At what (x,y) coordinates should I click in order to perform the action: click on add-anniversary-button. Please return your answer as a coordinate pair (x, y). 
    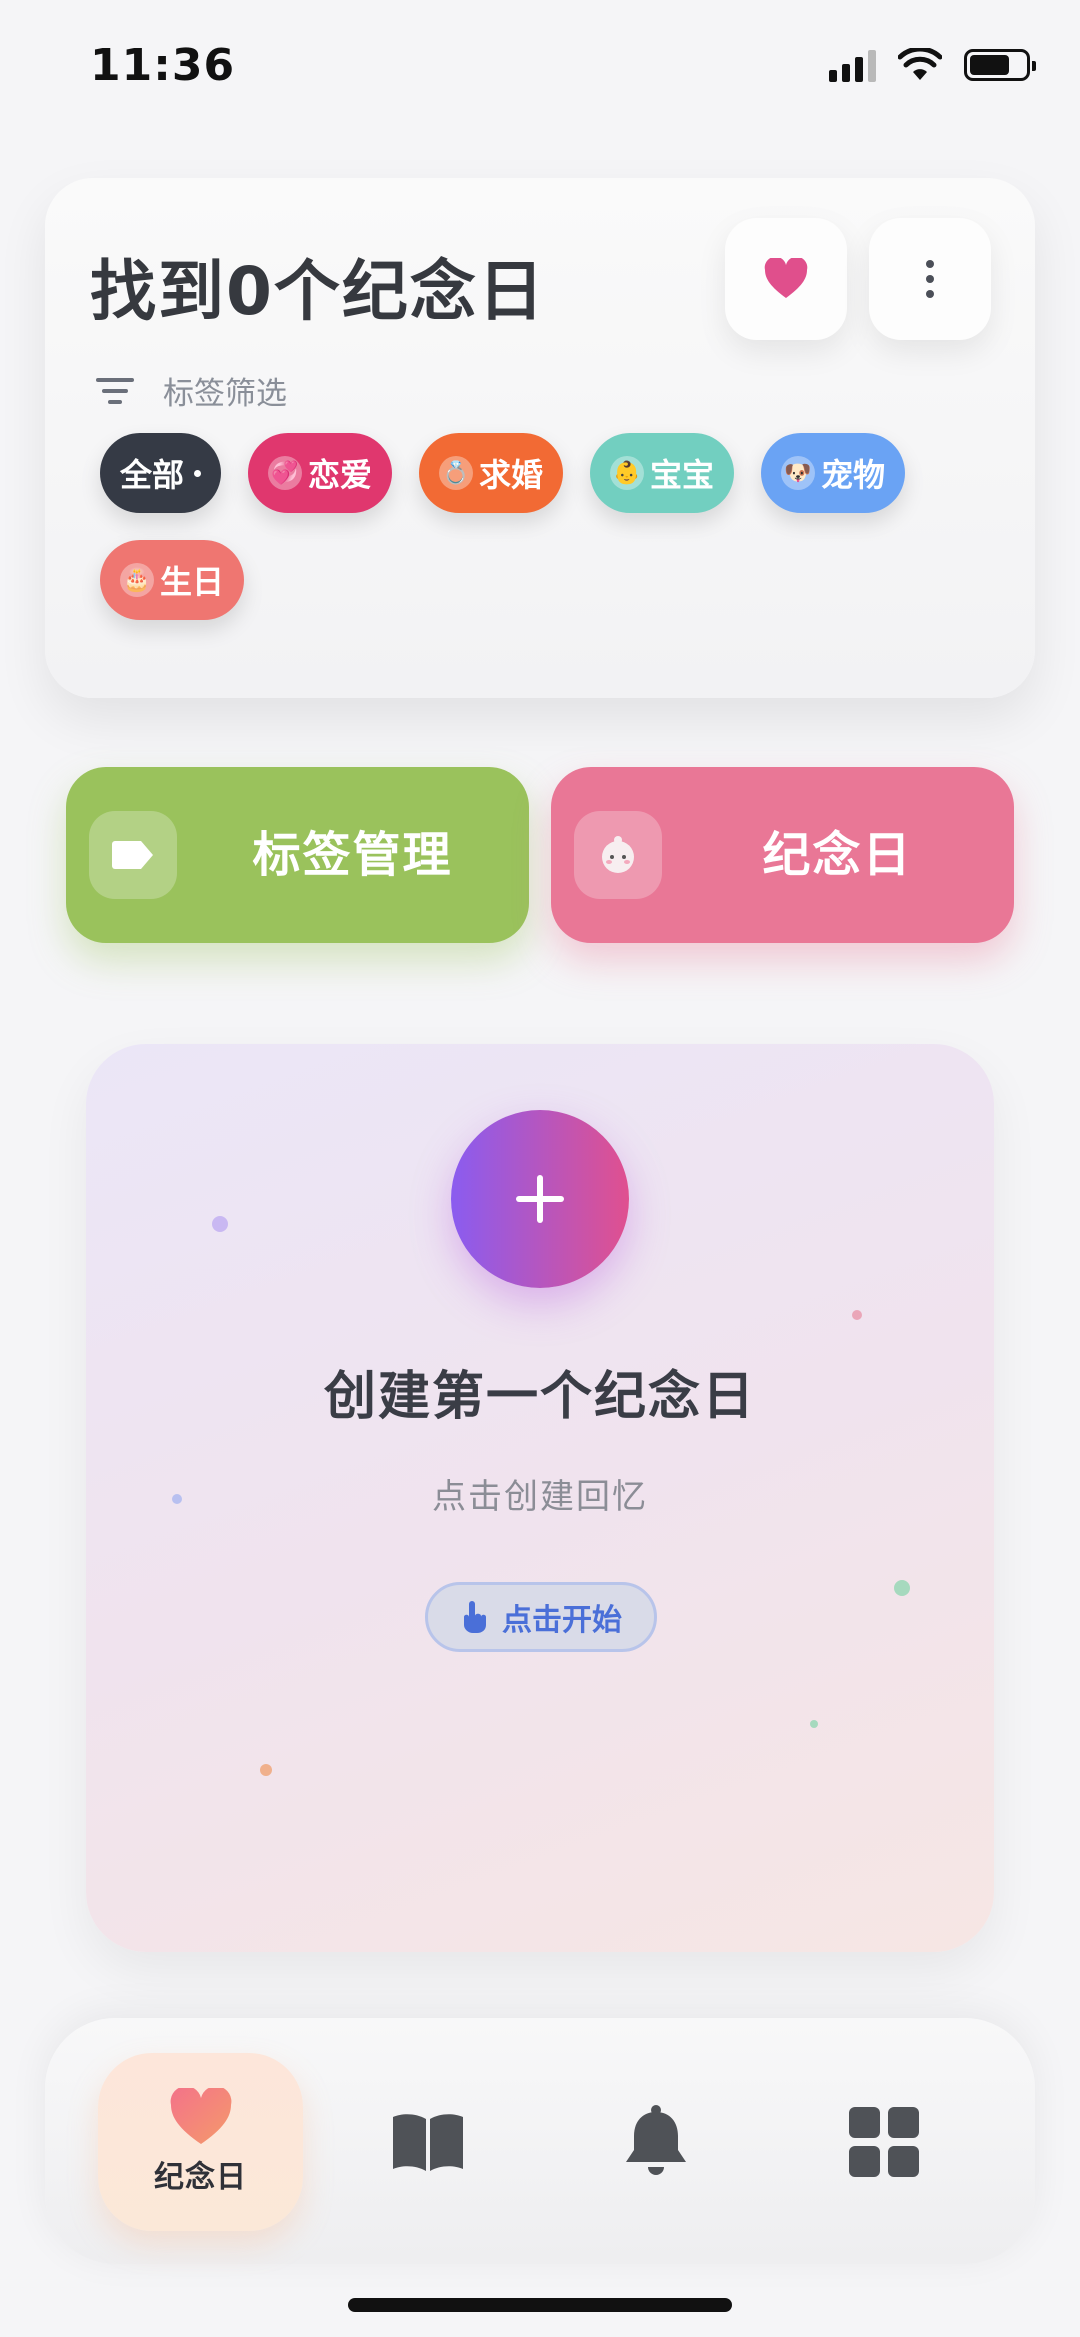
    Looking at the image, I should click on (540, 1199).